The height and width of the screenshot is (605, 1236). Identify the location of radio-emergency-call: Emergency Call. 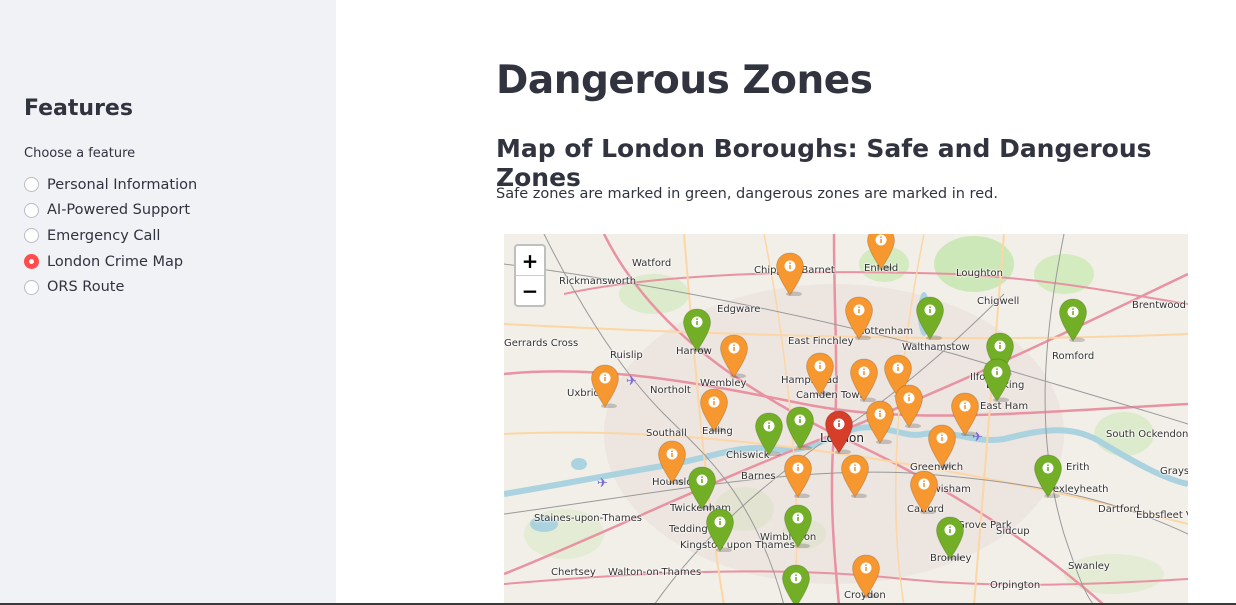
(110, 236).